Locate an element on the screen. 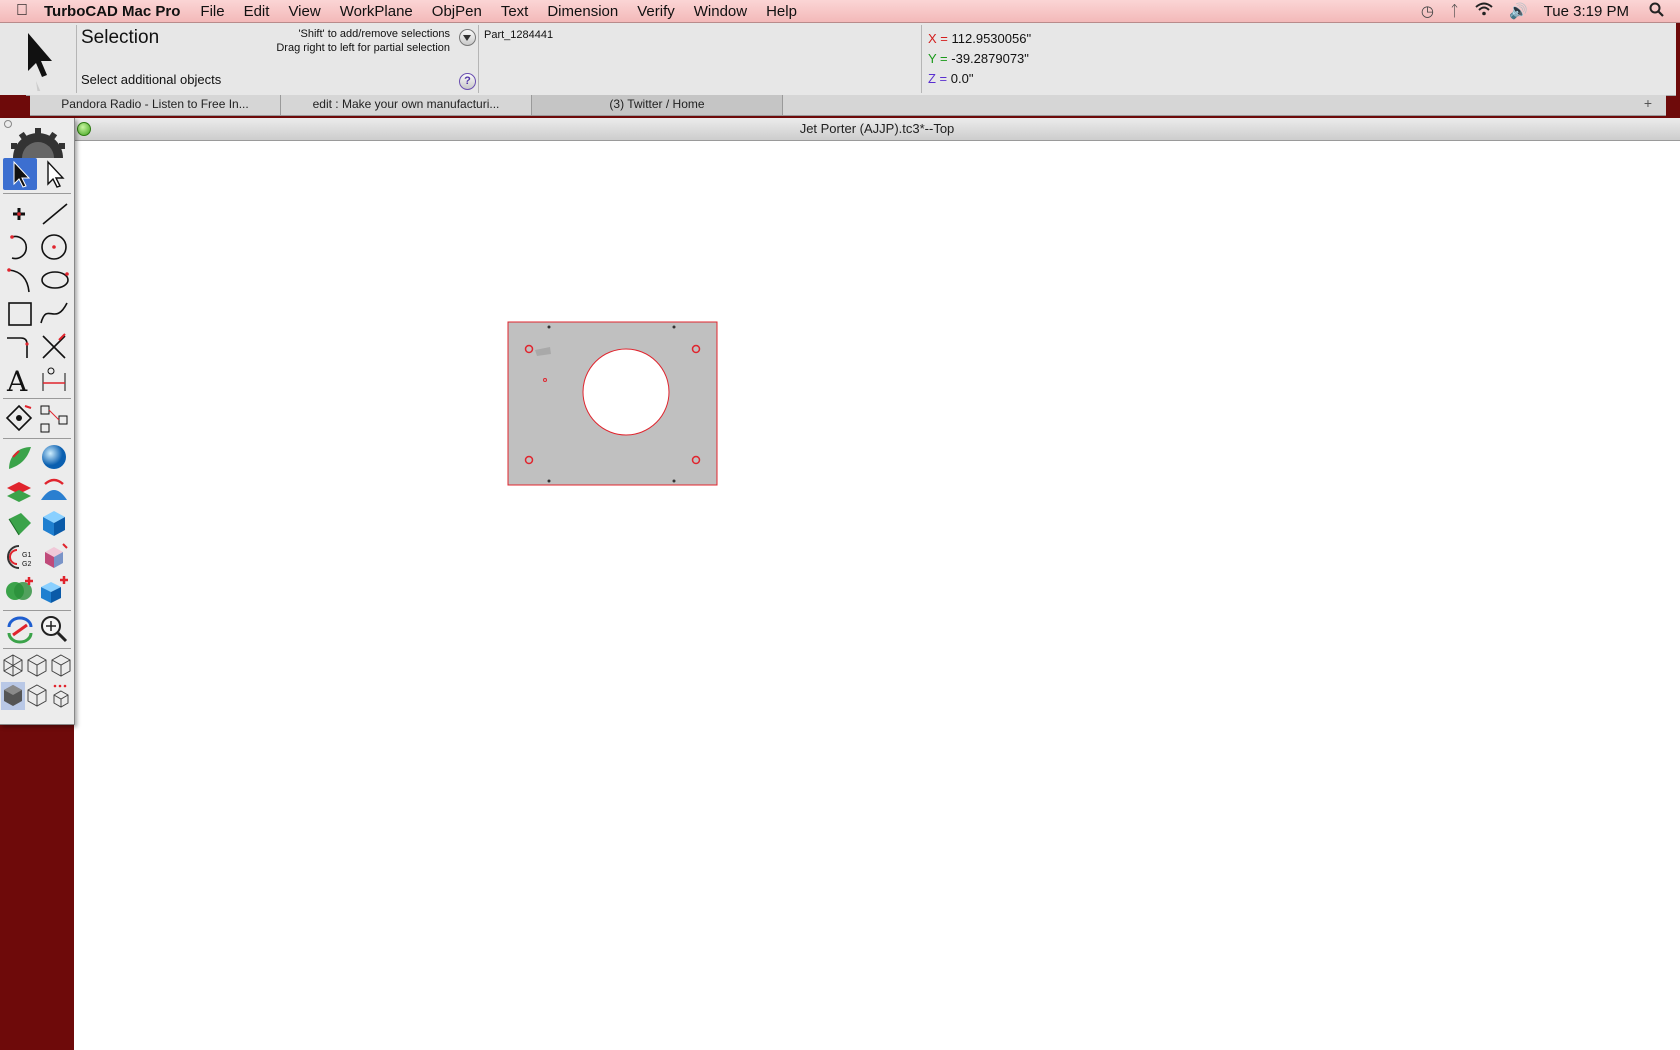 The height and width of the screenshot is (1050, 1680). leaf-surface-icon is located at coordinates (20, 458).